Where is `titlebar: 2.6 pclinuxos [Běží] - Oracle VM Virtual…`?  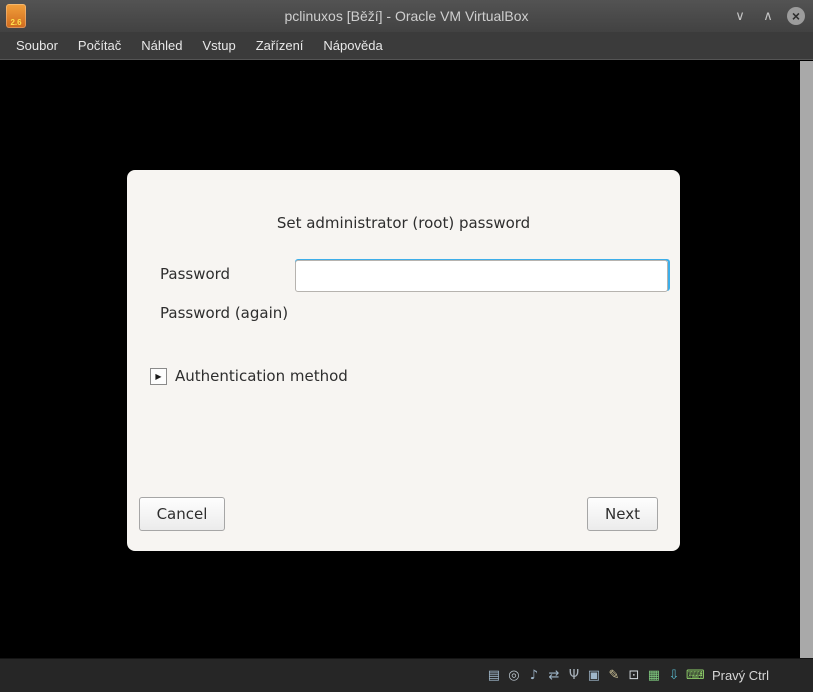 titlebar: 2.6 pclinuxos [Běží] - Oracle VM Virtual… is located at coordinates (406, 16).